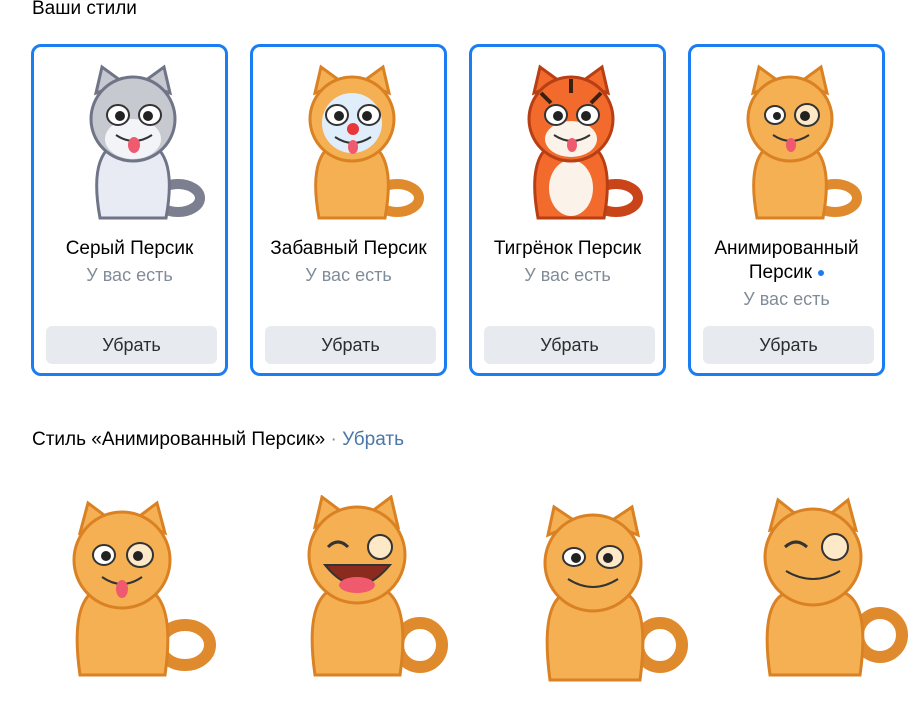 This screenshot has width=922, height=724. I want to click on style-card-animated: Анимированный Персик У вас есть Убрать, so click(786, 210).